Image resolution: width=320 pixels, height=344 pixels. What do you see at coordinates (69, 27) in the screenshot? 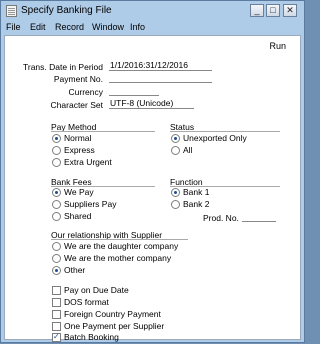
I see `menu-record: Record` at bounding box center [69, 27].